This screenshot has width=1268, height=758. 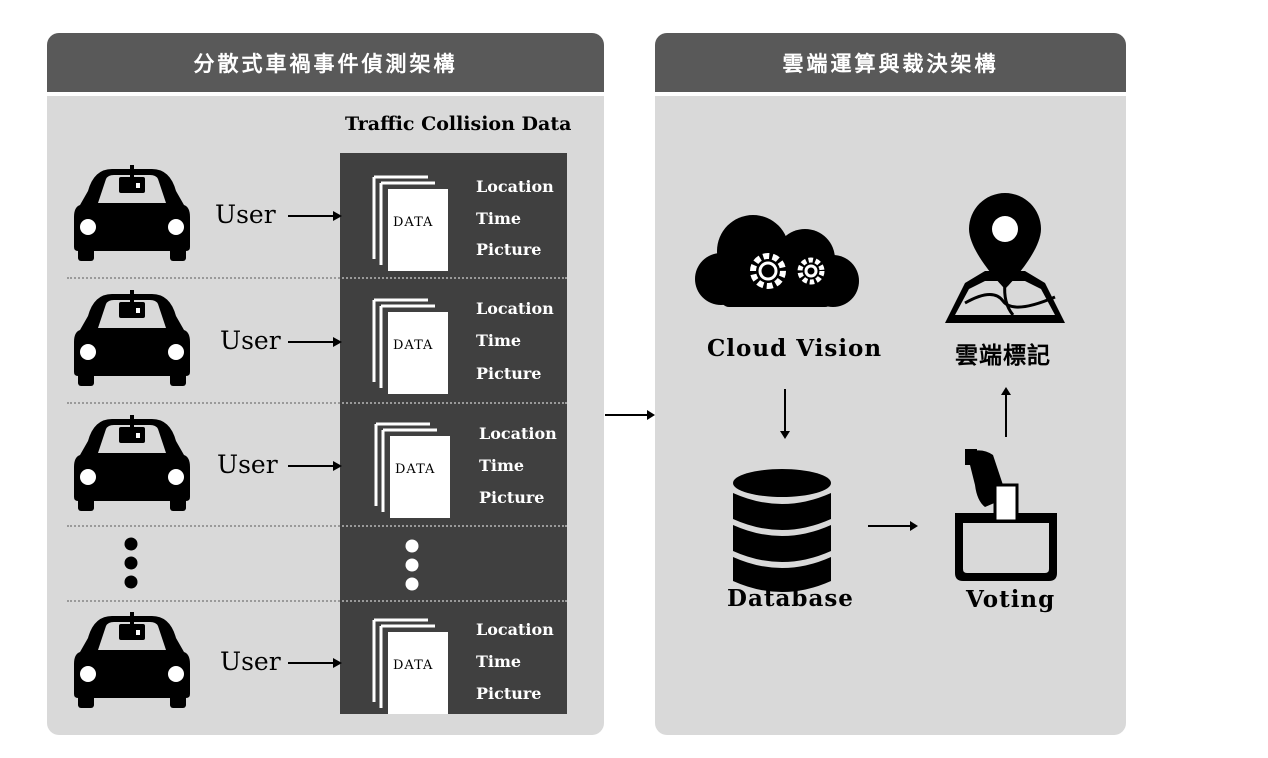 What do you see at coordinates (1006, 412) in the screenshot?
I see `arrow-up-icon` at bounding box center [1006, 412].